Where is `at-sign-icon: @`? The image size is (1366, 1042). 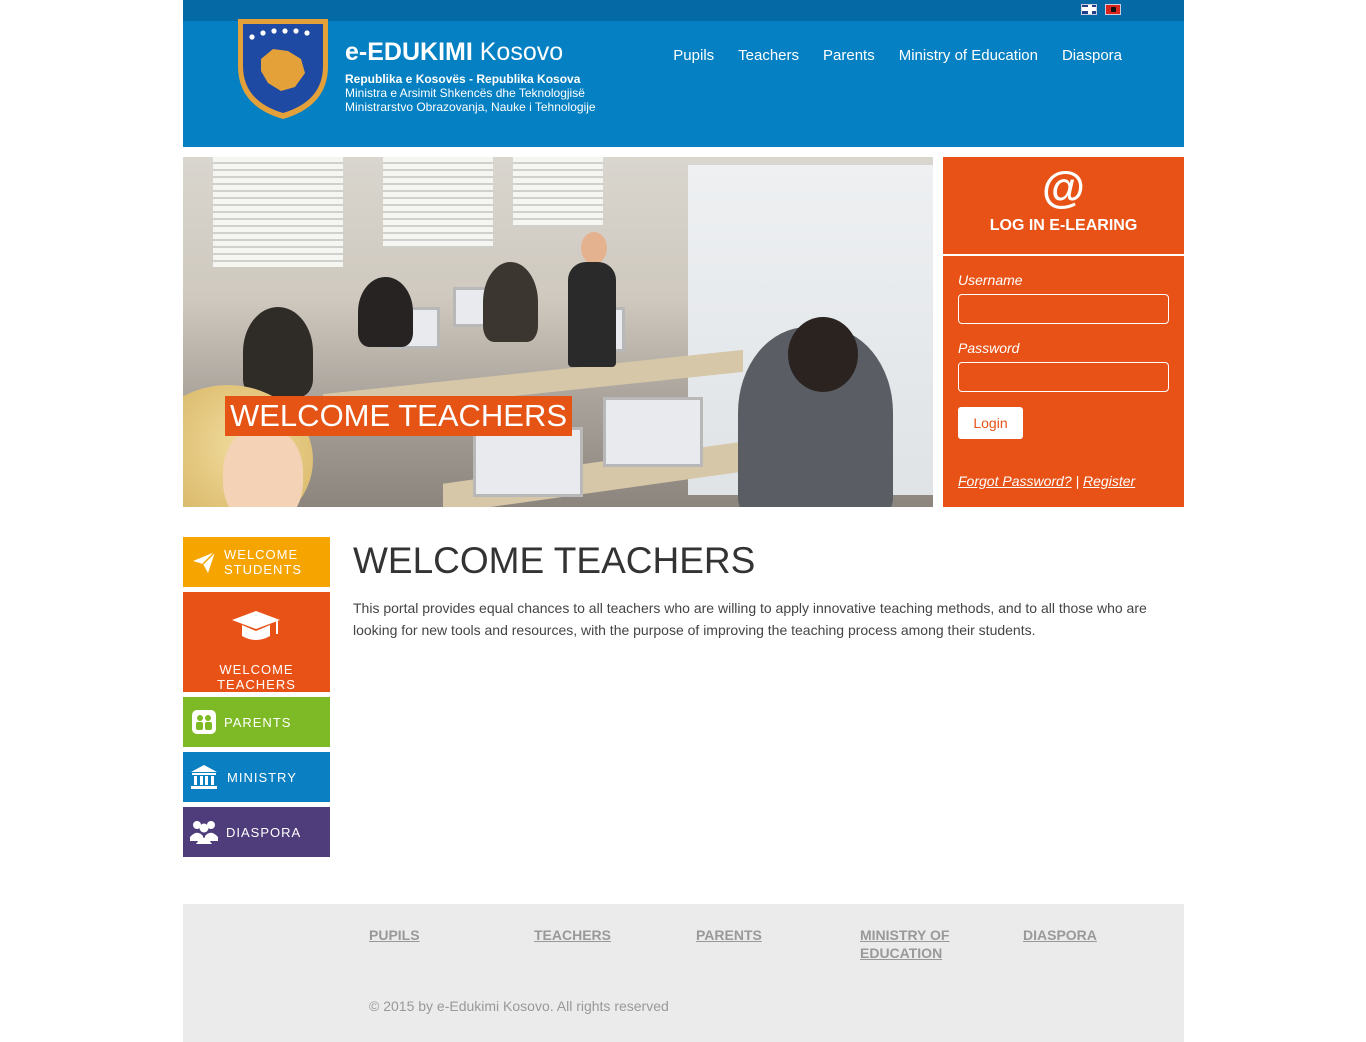
at-sign-icon: @ is located at coordinates (1063, 187).